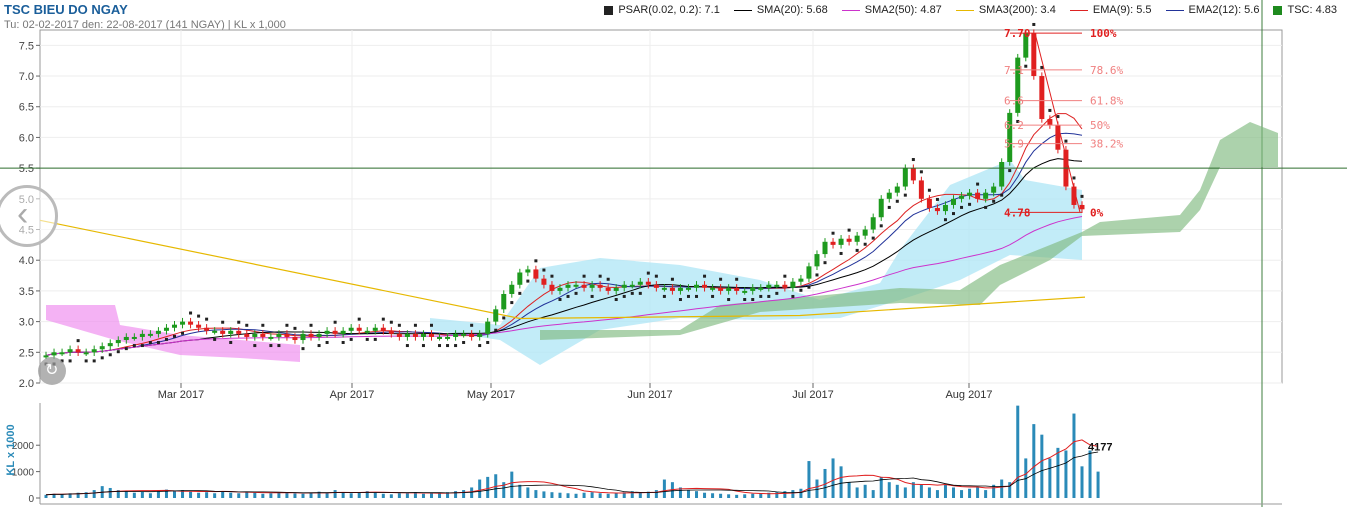 Image resolution: width=1347 pixels, height=507 pixels. Describe the element at coordinates (1100, 125) in the screenshot. I see `fib-pct-label: 50%` at that location.